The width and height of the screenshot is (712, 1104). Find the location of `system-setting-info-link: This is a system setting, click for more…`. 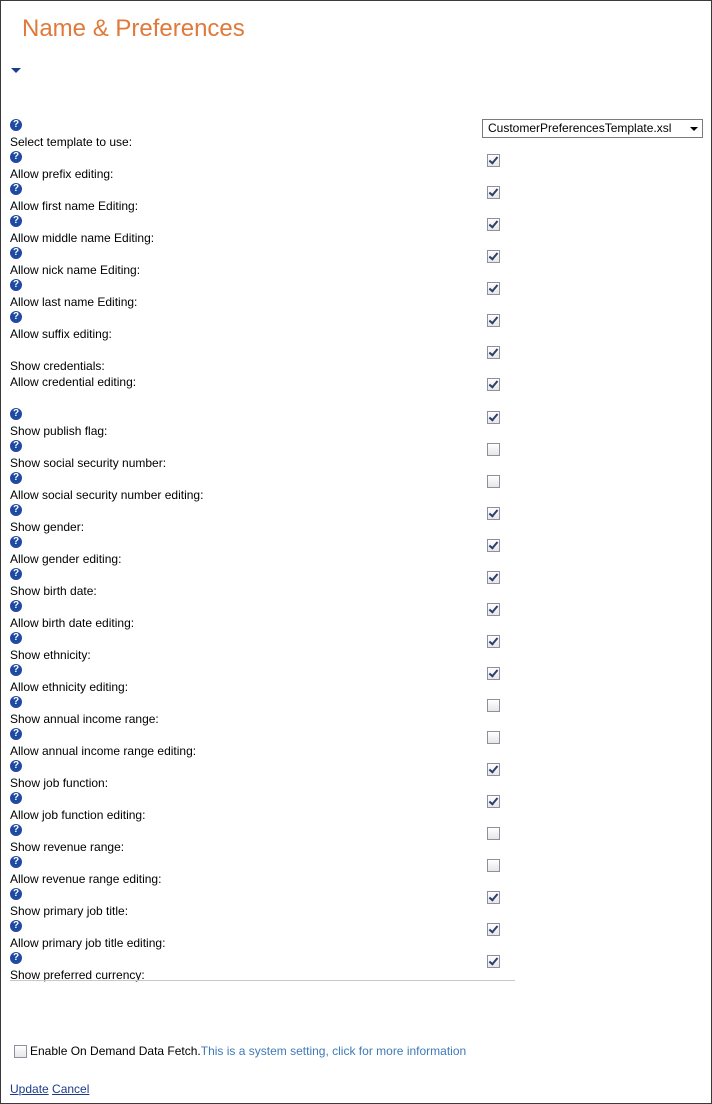

system-setting-info-link: This is a system setting, click for more… is located at coordinates (333, 1051).